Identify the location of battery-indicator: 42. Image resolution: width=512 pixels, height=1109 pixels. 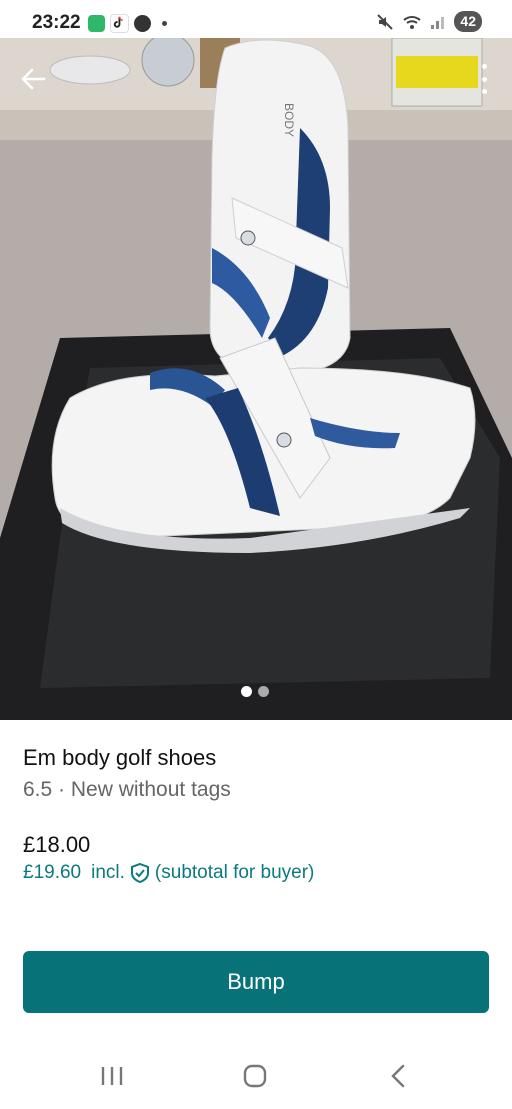
(468, 21).